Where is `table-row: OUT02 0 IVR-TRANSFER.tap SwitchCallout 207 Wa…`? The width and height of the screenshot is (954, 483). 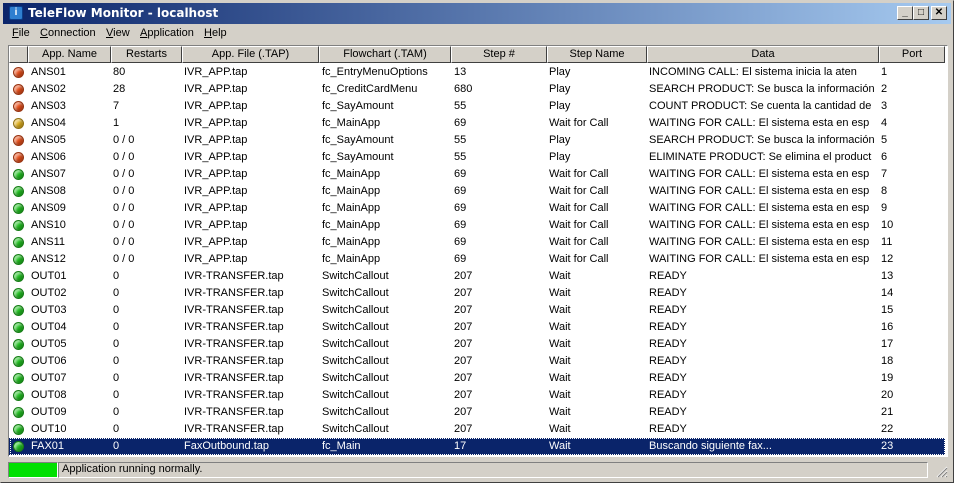 table-row: OUT02 0 IVR-TRANSFER.tap SwitchCallout 207 Wa… is located at coordinates (477, 293).